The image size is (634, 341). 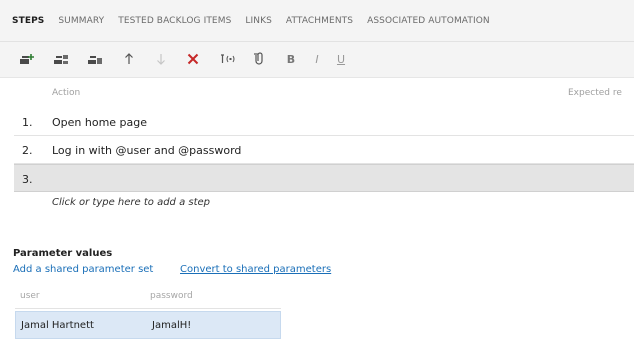 I want to click on step-number: 3., so click(x=27, y=179).